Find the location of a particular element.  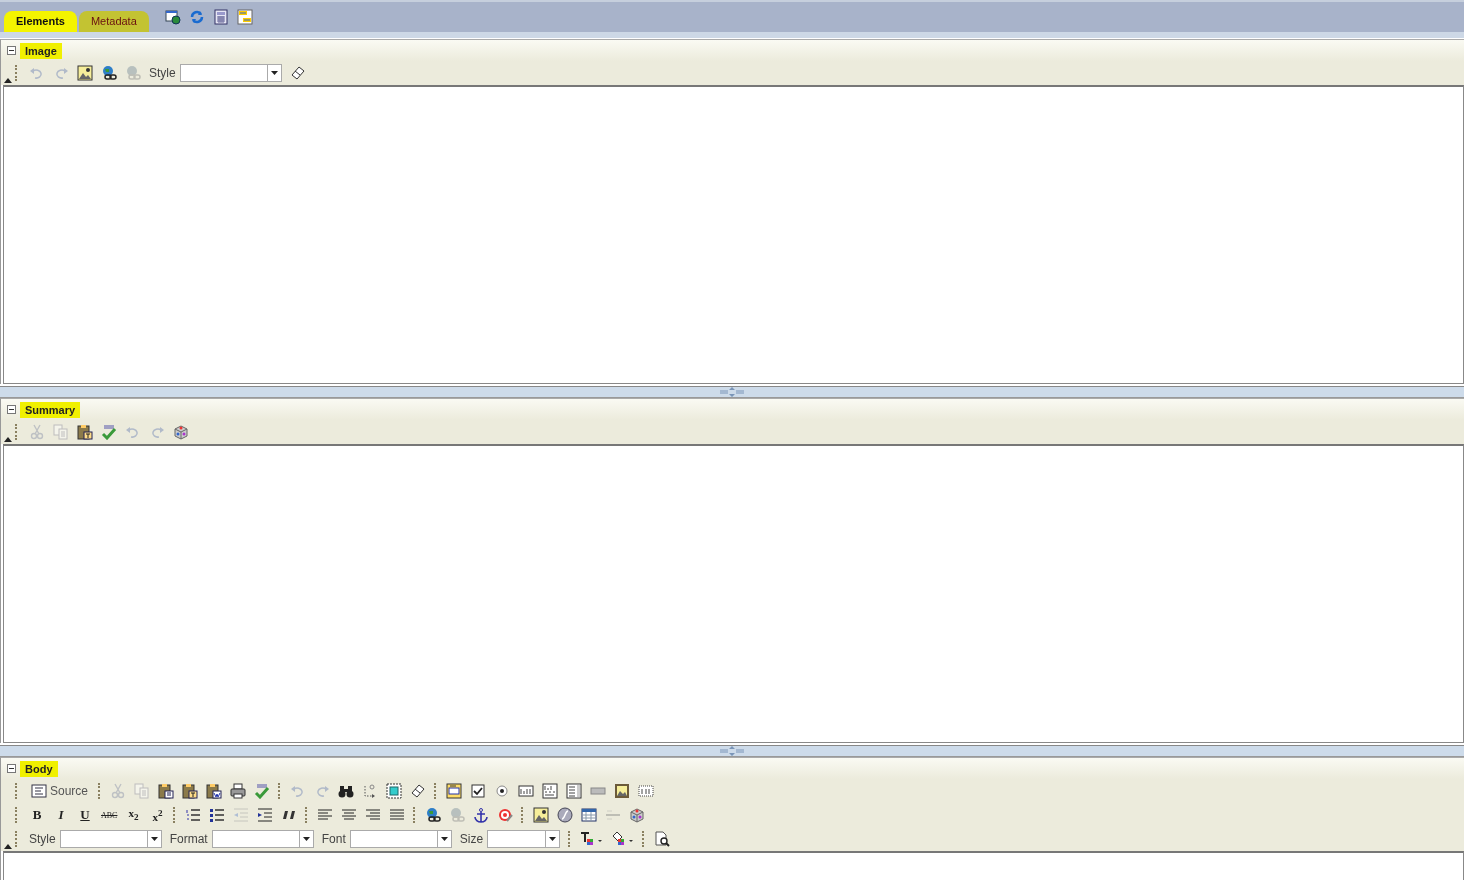

dashed-box-icon is located at coordinates (646, 791).